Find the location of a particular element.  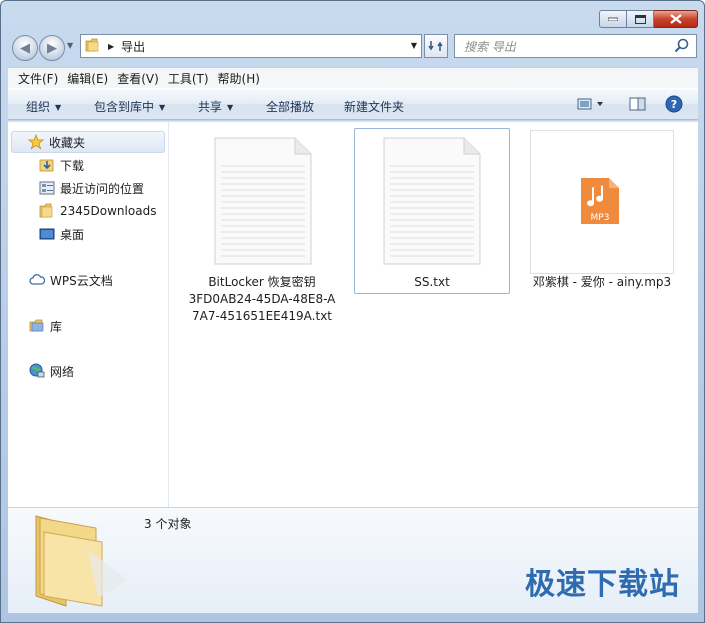

nav-item-downloads: 下载 is located at coordinates (61, 165).